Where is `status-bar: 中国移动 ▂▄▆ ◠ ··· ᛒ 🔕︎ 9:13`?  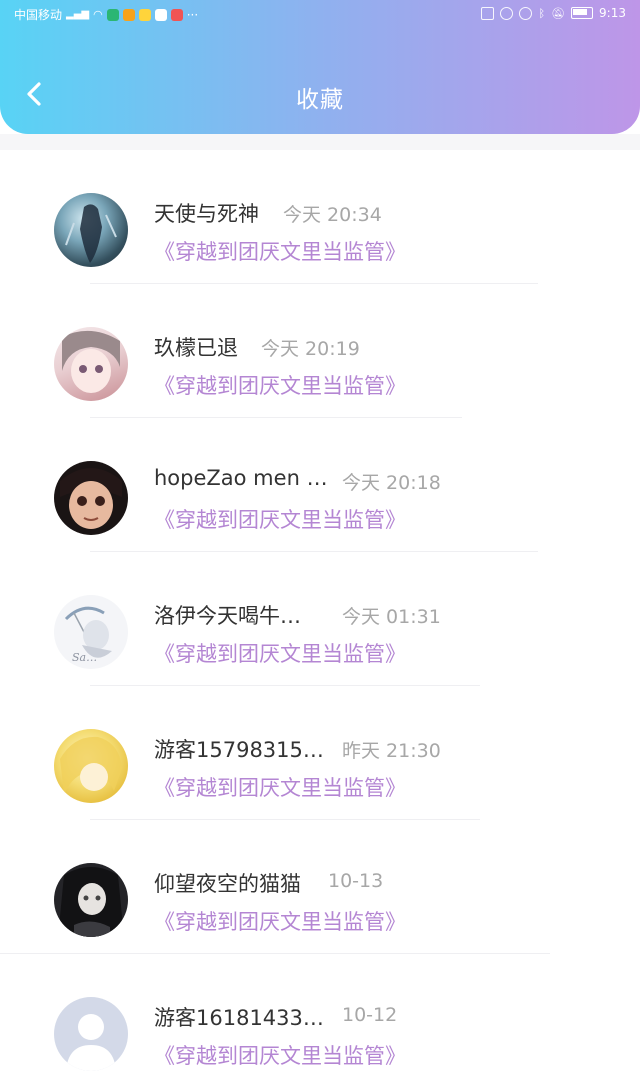 status-bar: 中国移动 ▂▄▆ ◠ ··· ᛒ 🔕︎ 9:13 is located at coordinates (320, 14).